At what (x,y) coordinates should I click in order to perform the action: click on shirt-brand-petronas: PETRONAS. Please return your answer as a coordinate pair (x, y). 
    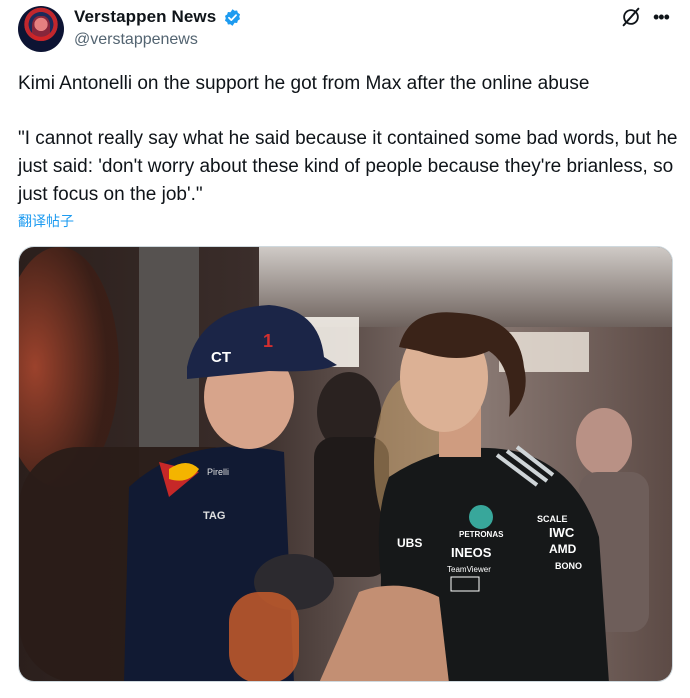
    Looking at the image, I should click on (481, 534).